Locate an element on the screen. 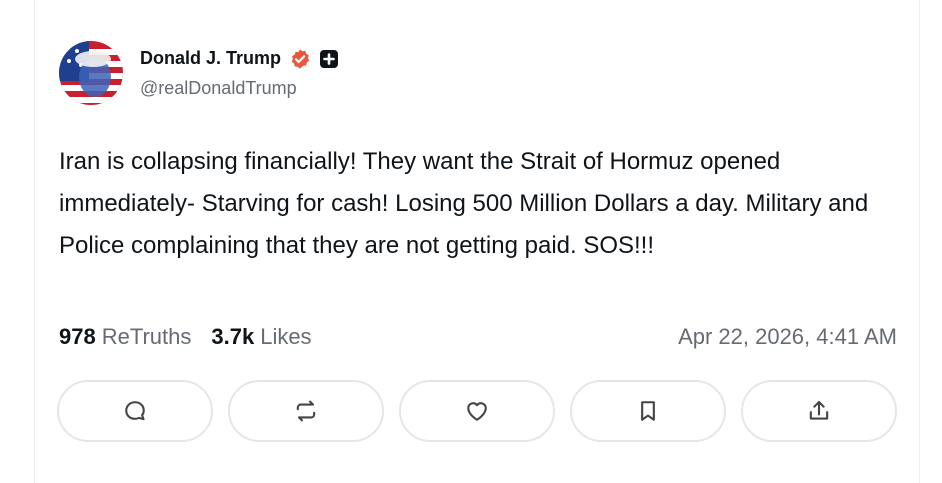 The image size is (942, 483). share-icon is located at coordinates (819, 410).